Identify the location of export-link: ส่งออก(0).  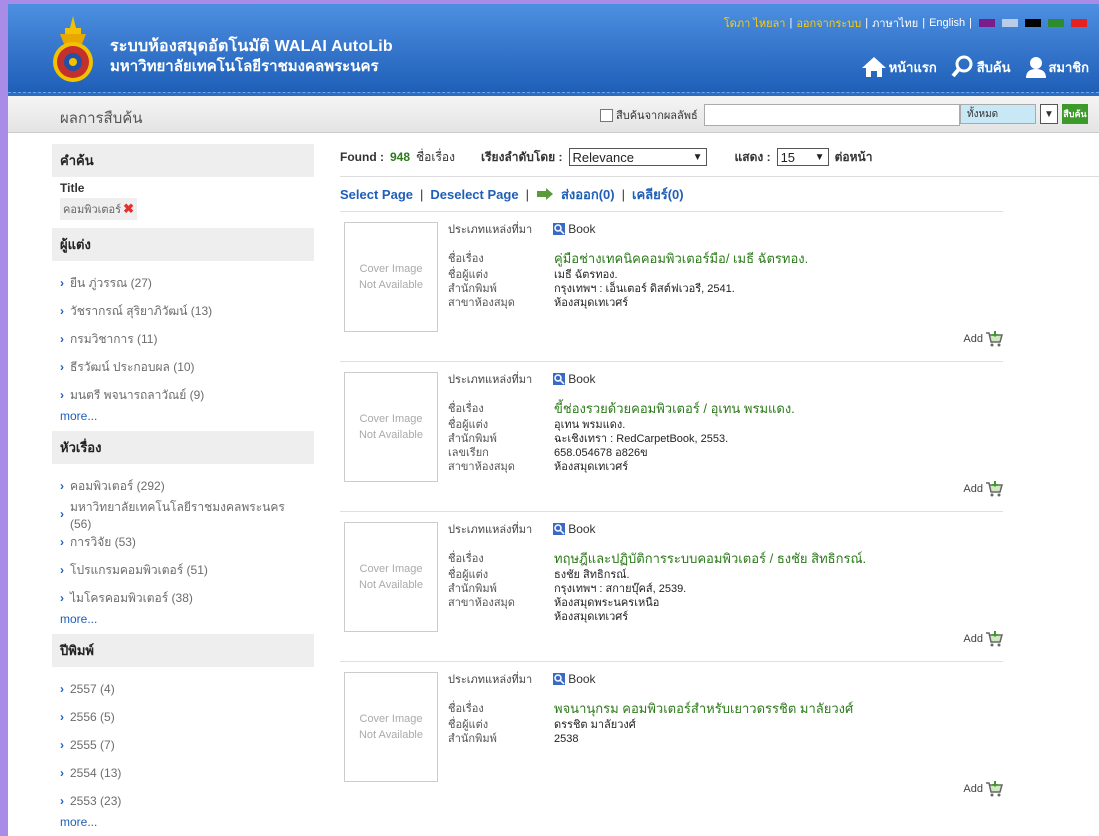
(588, 194).